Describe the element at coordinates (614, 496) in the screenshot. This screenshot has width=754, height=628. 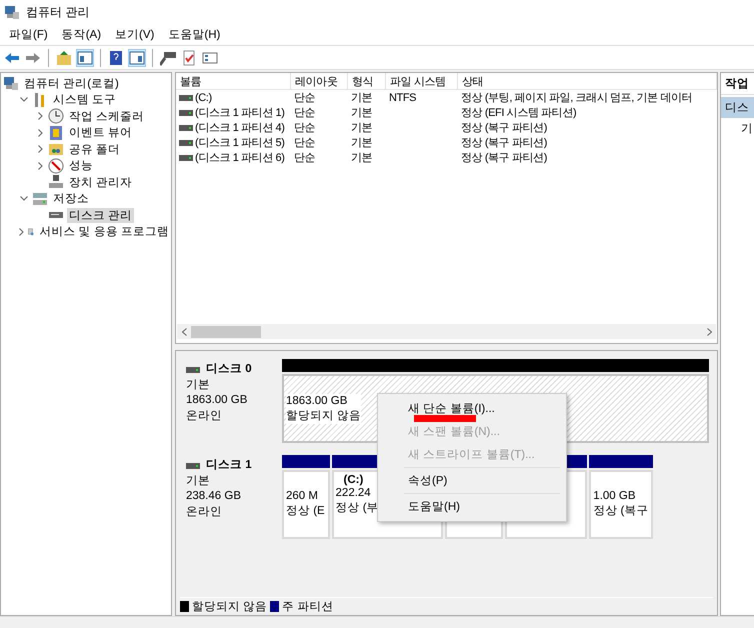
I see `partition-text: 1.00 GB` at that location.